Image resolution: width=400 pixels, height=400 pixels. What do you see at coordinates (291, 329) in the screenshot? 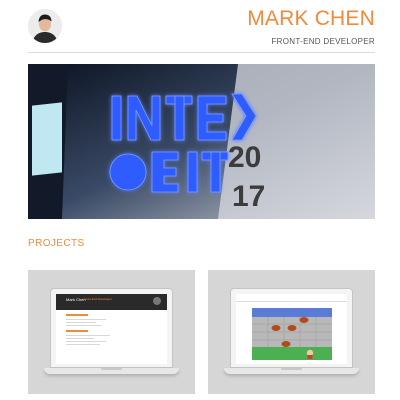
I see `frogger-game-preview` at bounding box center [291, 329].